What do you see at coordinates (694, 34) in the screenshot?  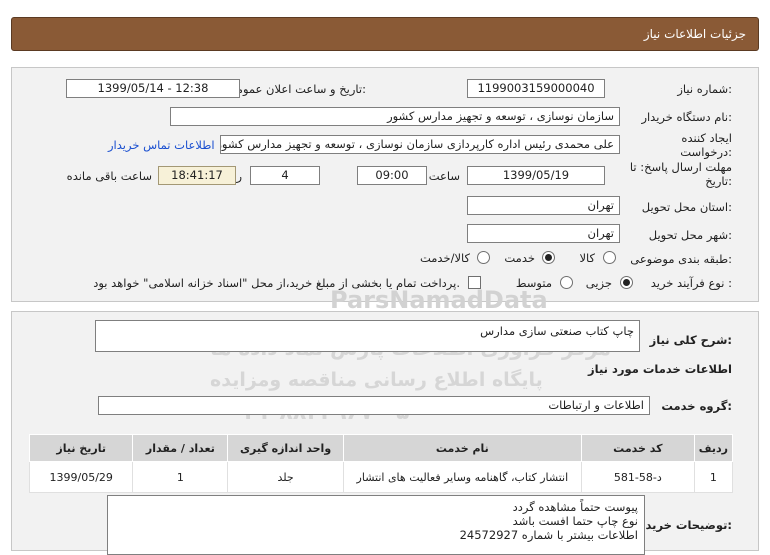 I see `page-title: جزئیات اطلاعات نیاز` at bounding box center [694, 34].